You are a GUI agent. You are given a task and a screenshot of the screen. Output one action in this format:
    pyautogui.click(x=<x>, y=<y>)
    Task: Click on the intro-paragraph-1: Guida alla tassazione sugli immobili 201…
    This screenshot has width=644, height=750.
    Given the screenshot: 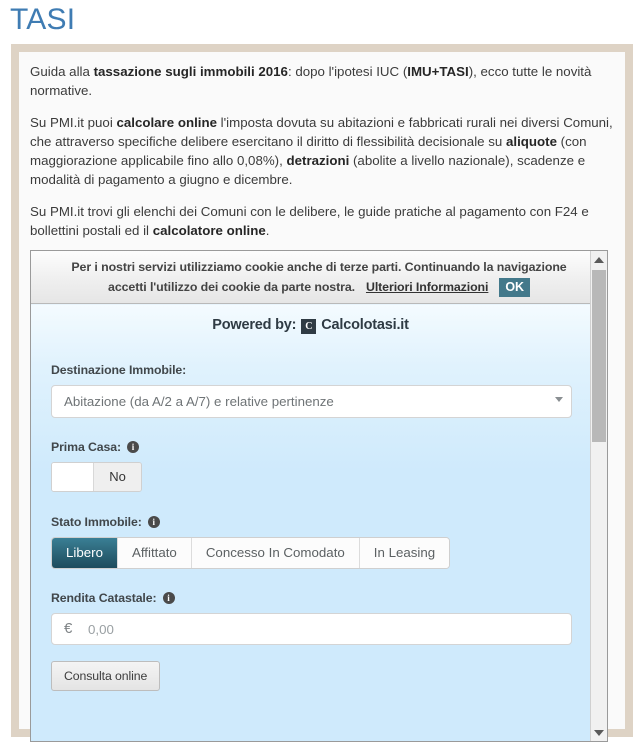 What is the action you would take?
    pyautogui.click(x=322, y=81)
    